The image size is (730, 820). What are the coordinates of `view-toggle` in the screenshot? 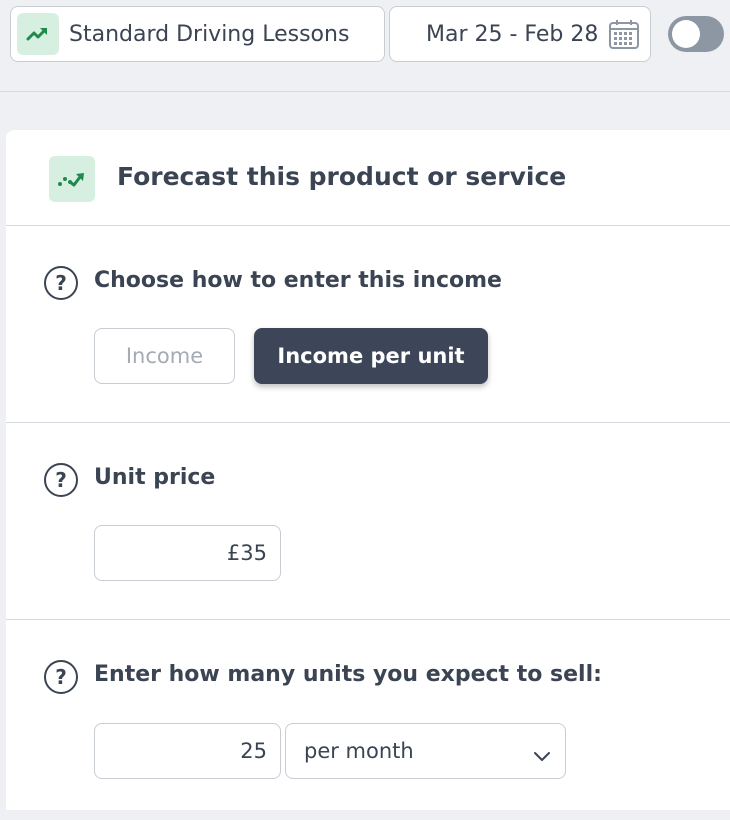 It's located at (696, 34).